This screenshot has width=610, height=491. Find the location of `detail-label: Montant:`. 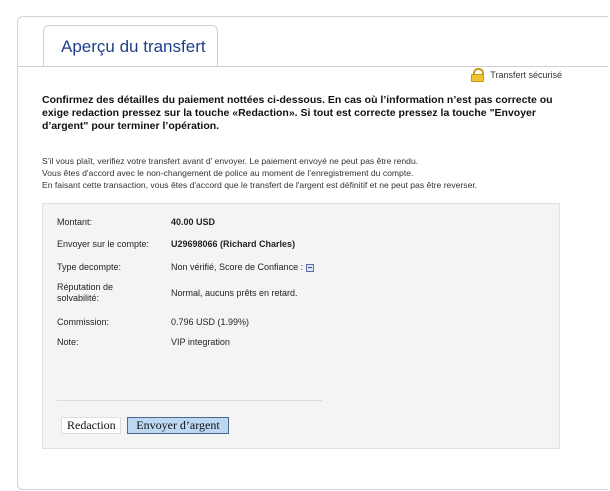

detail-label: Montant: is located at coordinates (75, 222).